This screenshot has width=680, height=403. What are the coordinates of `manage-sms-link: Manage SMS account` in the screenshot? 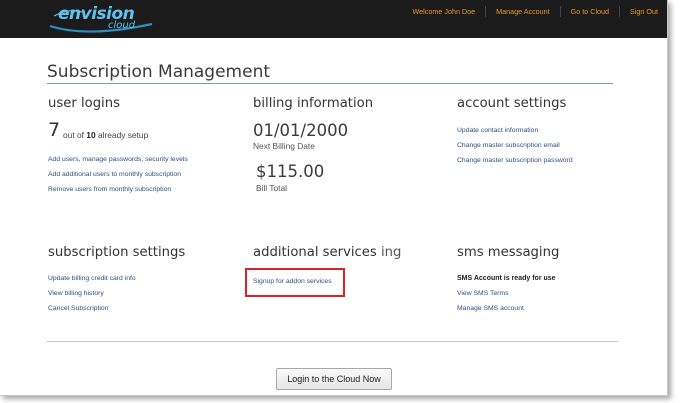 It's located at (490, 308).